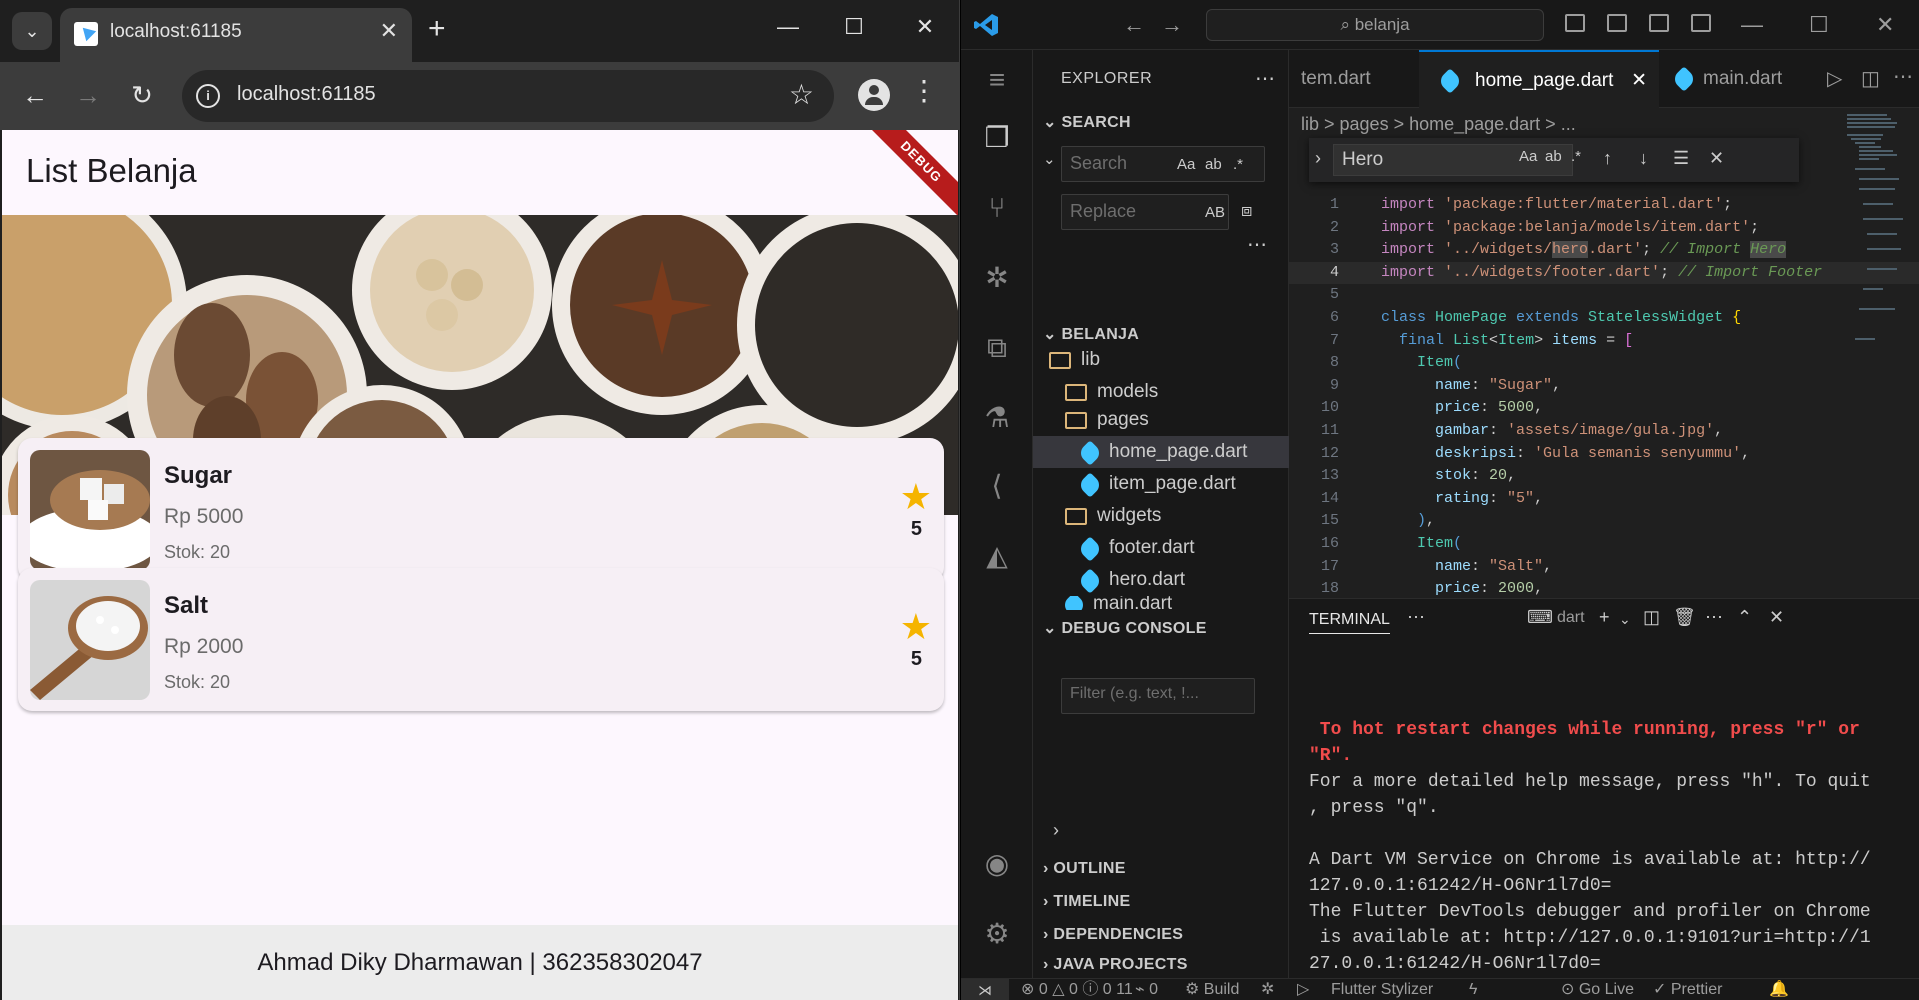 The height and width of the screenshot is (1000, 1919). I want to click on lightning-icon: ϟ, so click(1473, 989).